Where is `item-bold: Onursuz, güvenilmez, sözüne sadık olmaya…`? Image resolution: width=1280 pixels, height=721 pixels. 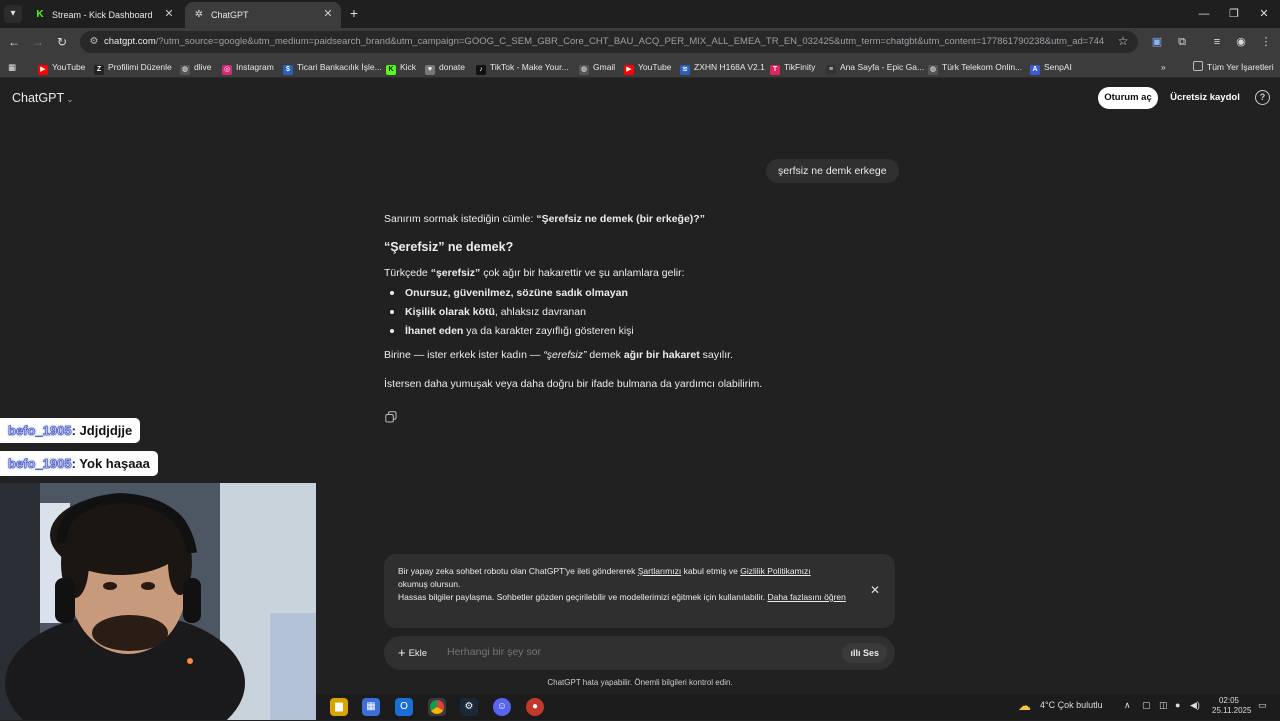 item-bold: Onursuz, güvenilmez, sözüne sadık olmaya… is located at coordinates (516, 293).